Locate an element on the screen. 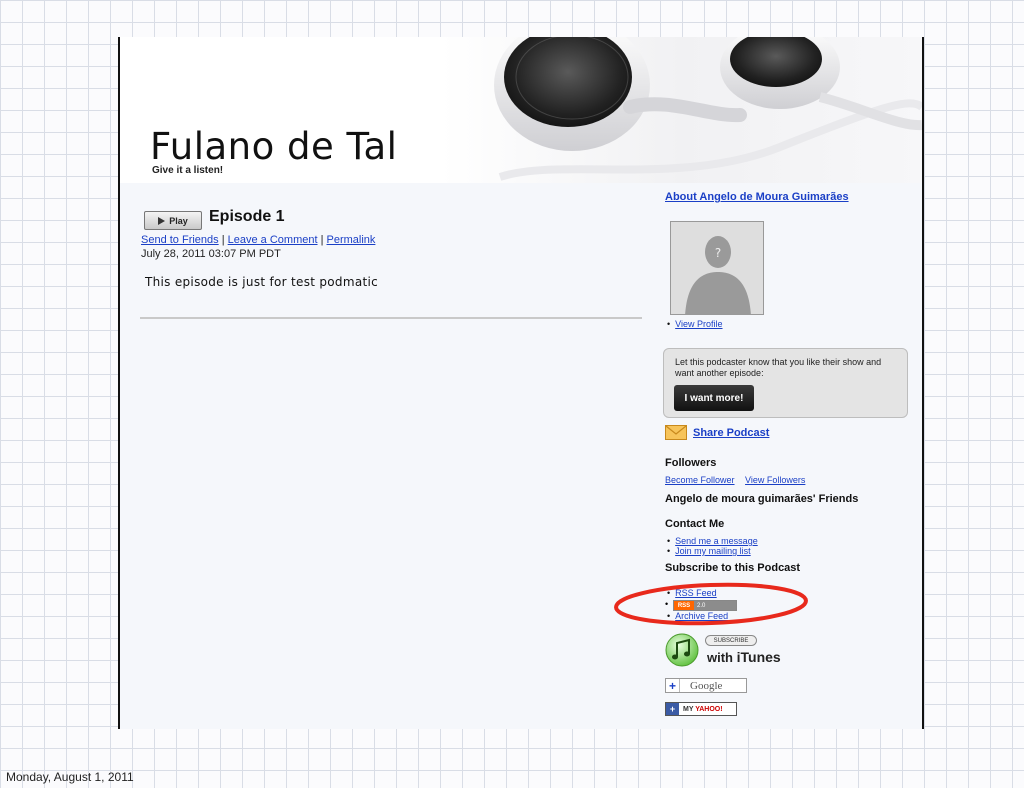  google-label: Google is located at coordinates (706, 685).